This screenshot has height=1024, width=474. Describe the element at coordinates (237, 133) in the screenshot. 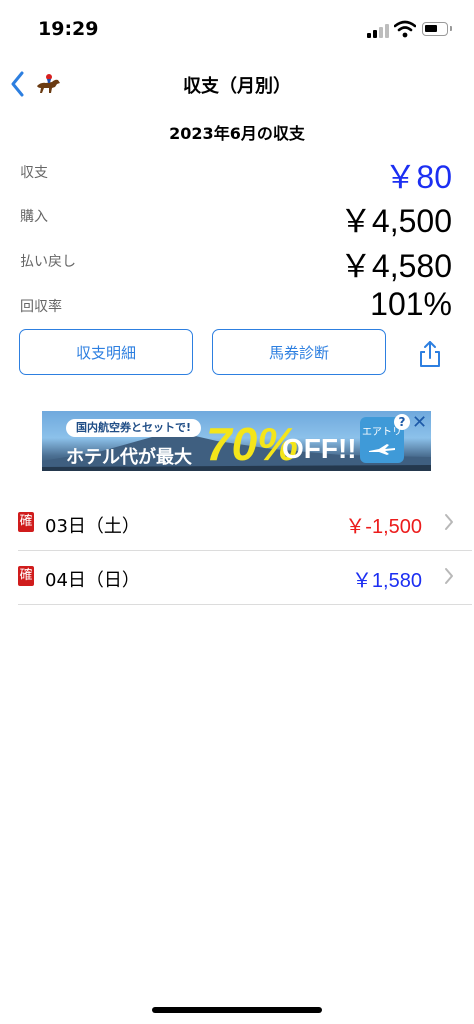

I see `month-title: 2023年6月の収支` at that location.